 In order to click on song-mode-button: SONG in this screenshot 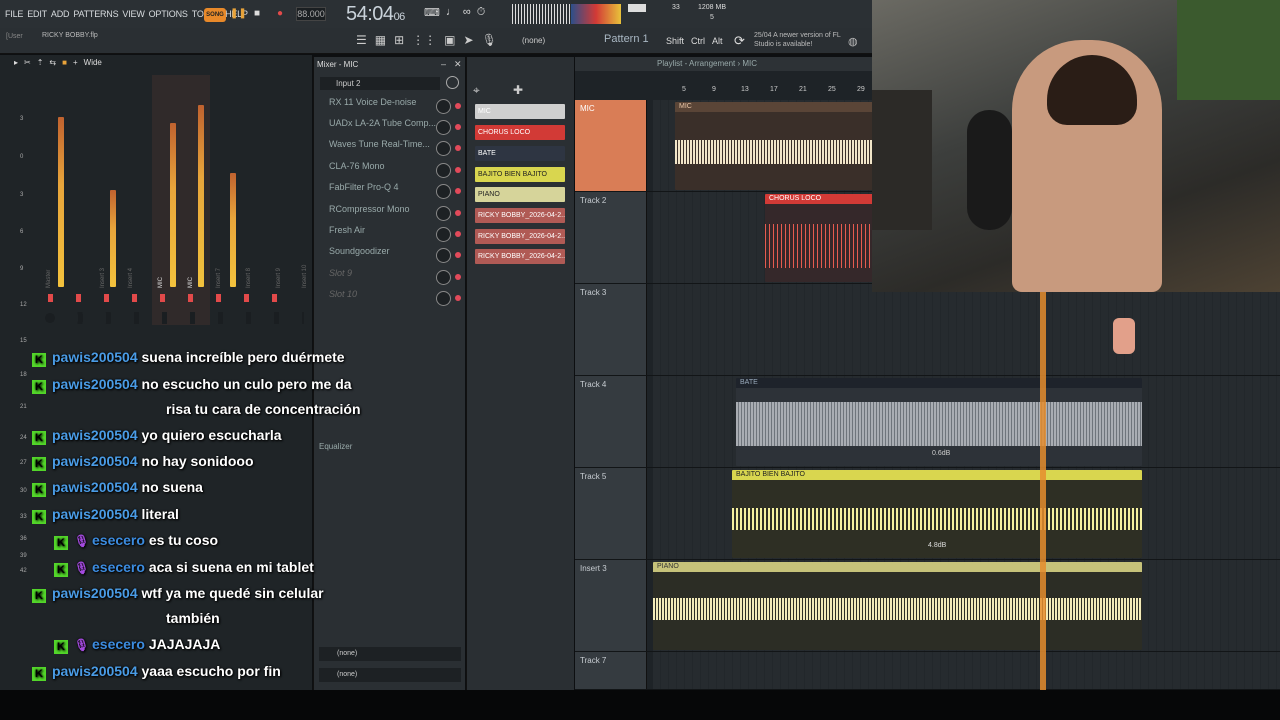, I will do `click(215, 15)`.